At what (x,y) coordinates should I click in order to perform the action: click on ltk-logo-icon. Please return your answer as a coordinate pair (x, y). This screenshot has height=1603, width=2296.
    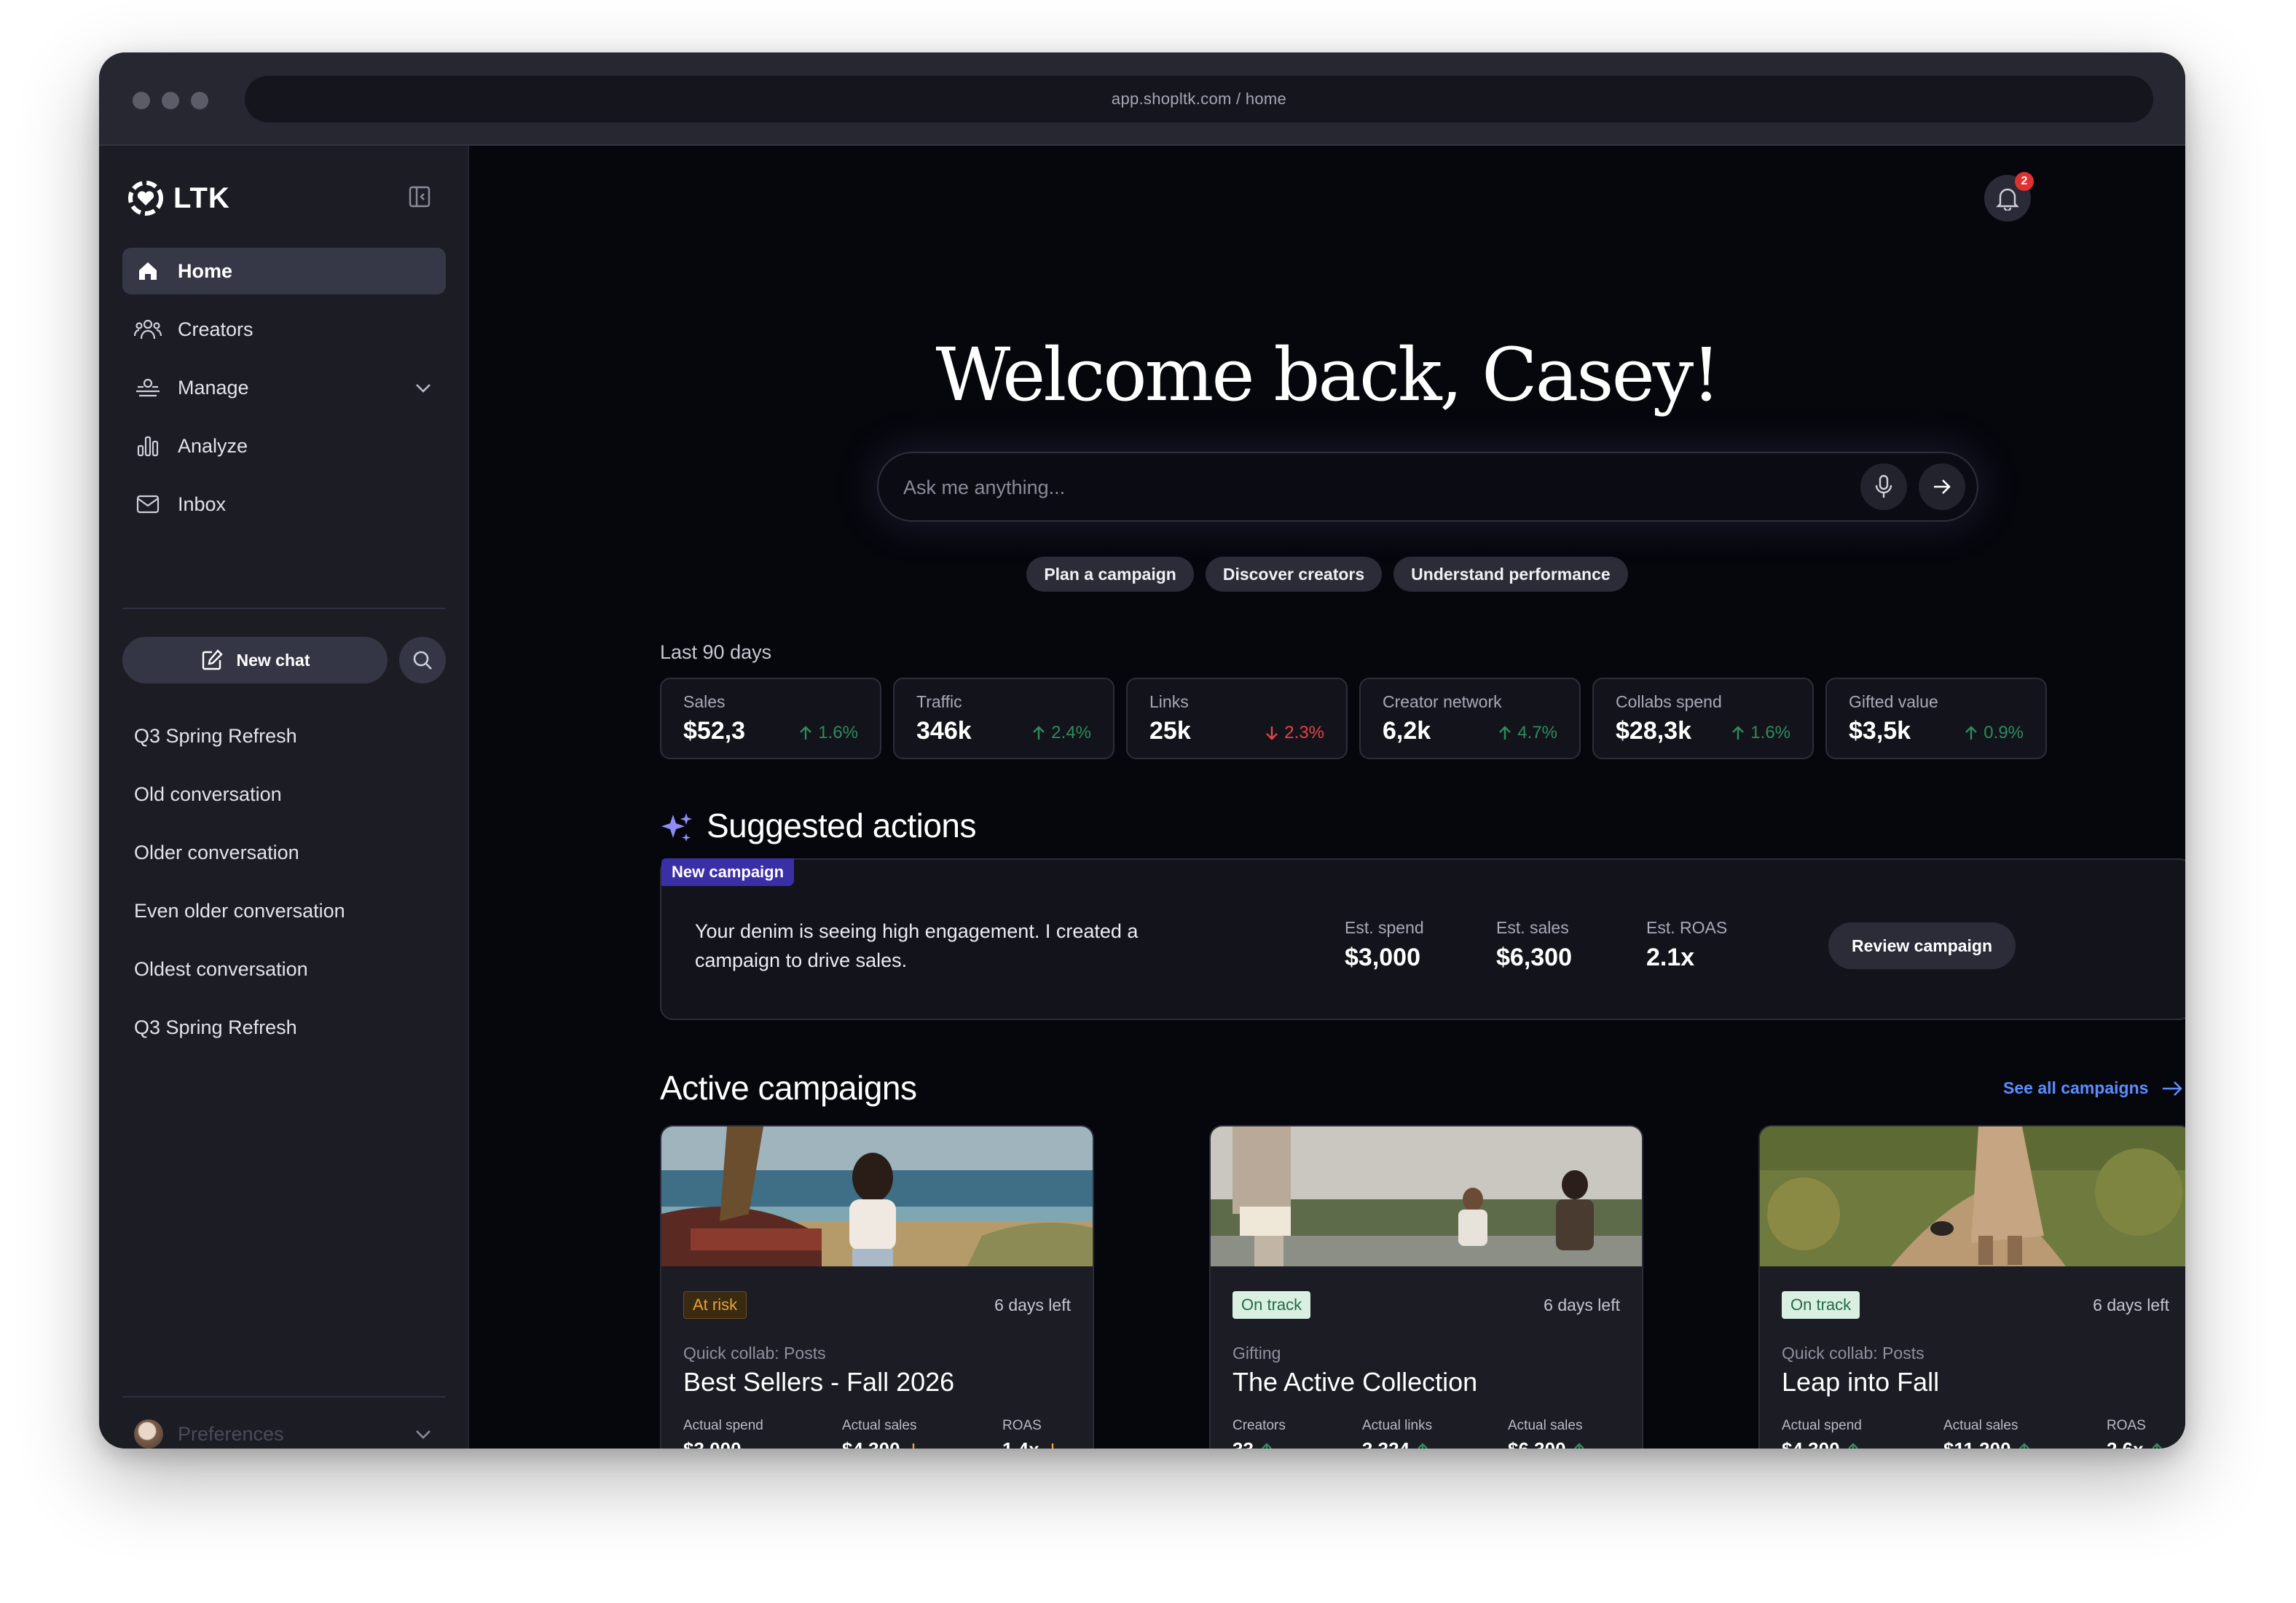
    Looking at the image, I should click on (145, 198).